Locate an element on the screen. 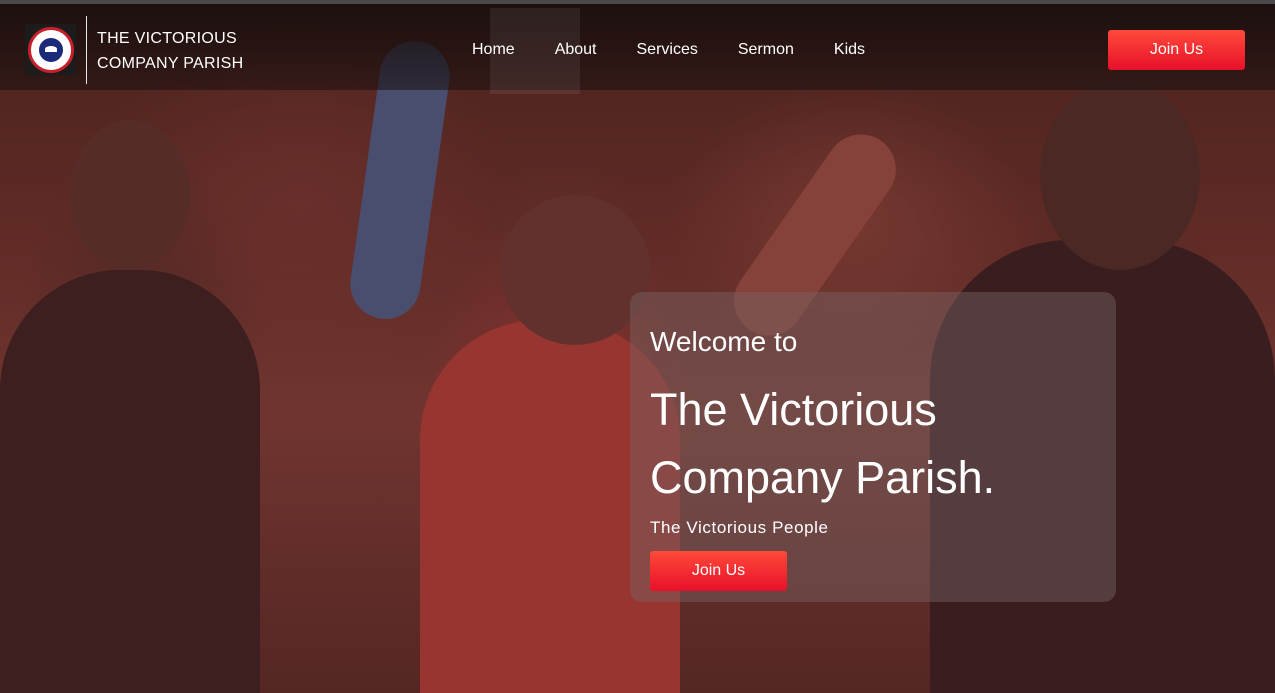  hero-title-line2: Company Parish. is located at coordinates (823, 477).